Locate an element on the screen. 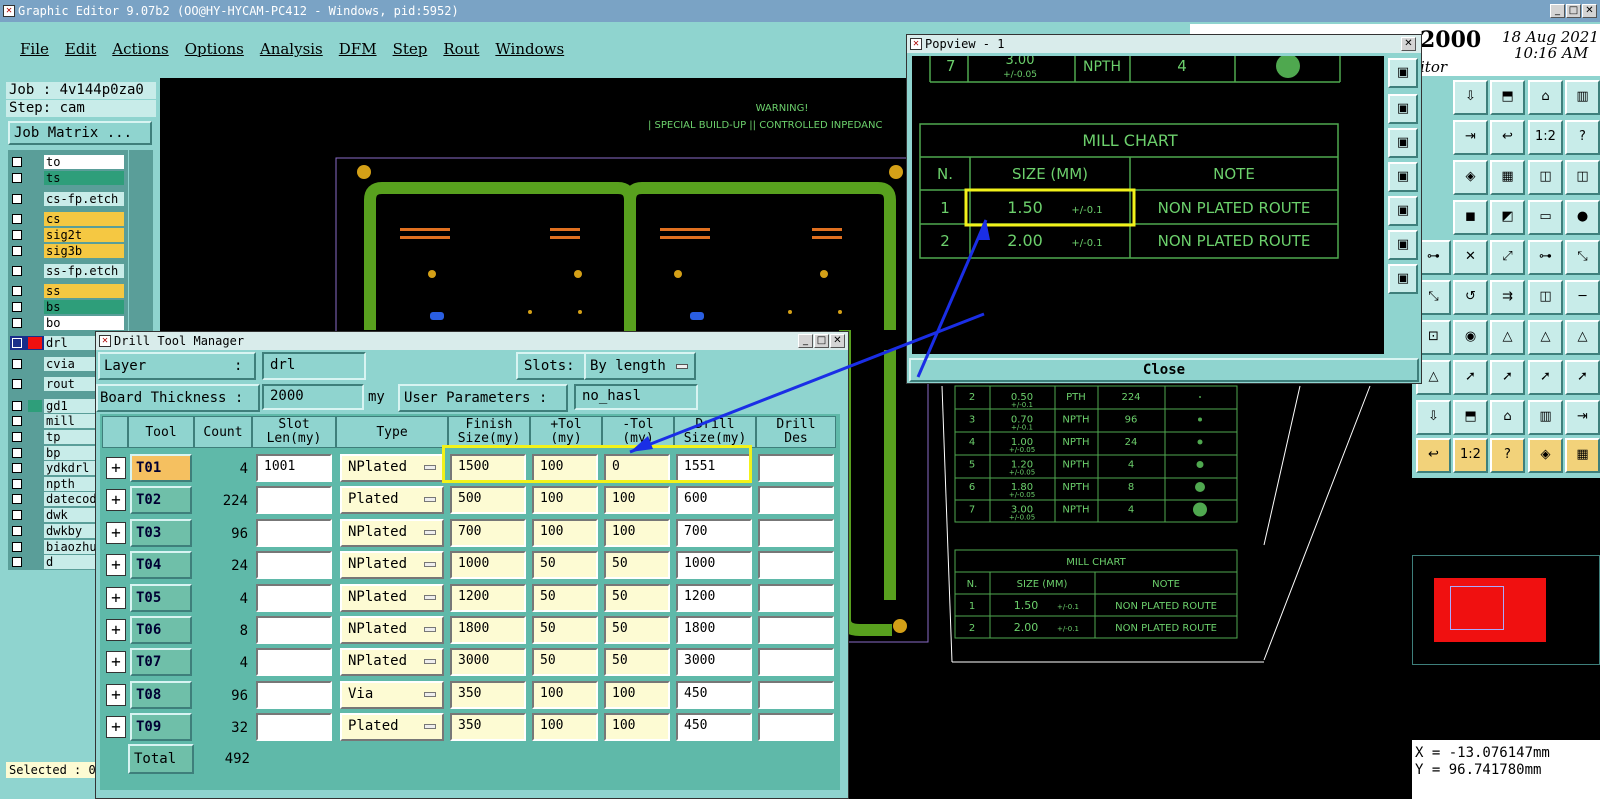 This screenshot has height=799, width=1600. popview-close-x: ✕ is located at coordinates (1408, 44).